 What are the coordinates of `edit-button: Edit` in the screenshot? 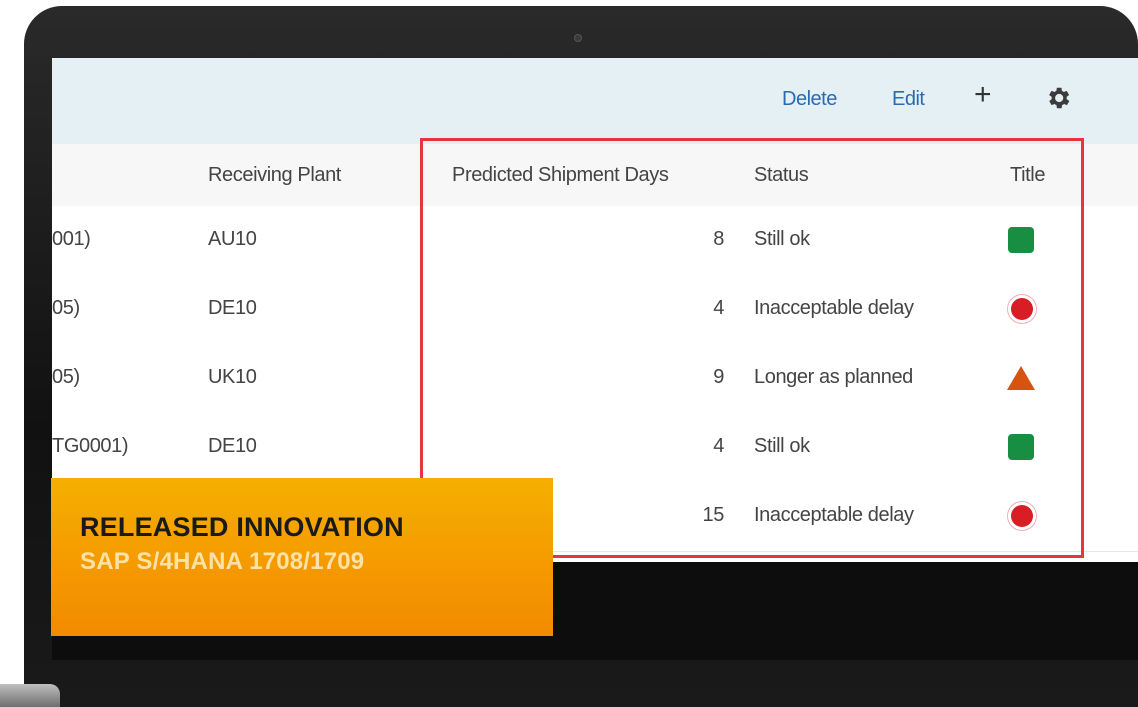 It's located at (908, 99).